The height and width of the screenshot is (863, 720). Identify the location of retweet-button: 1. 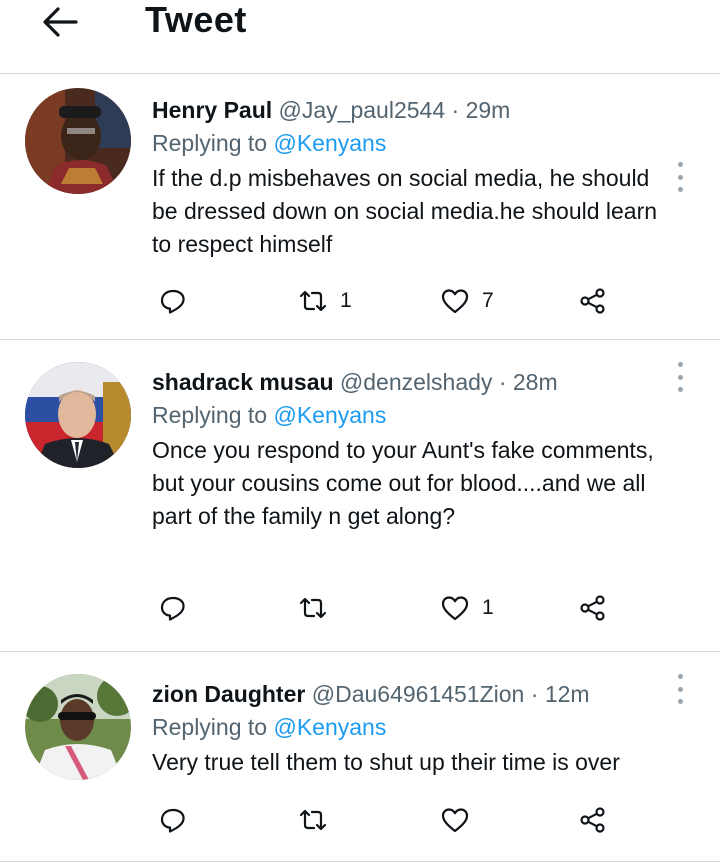
(325, 301).